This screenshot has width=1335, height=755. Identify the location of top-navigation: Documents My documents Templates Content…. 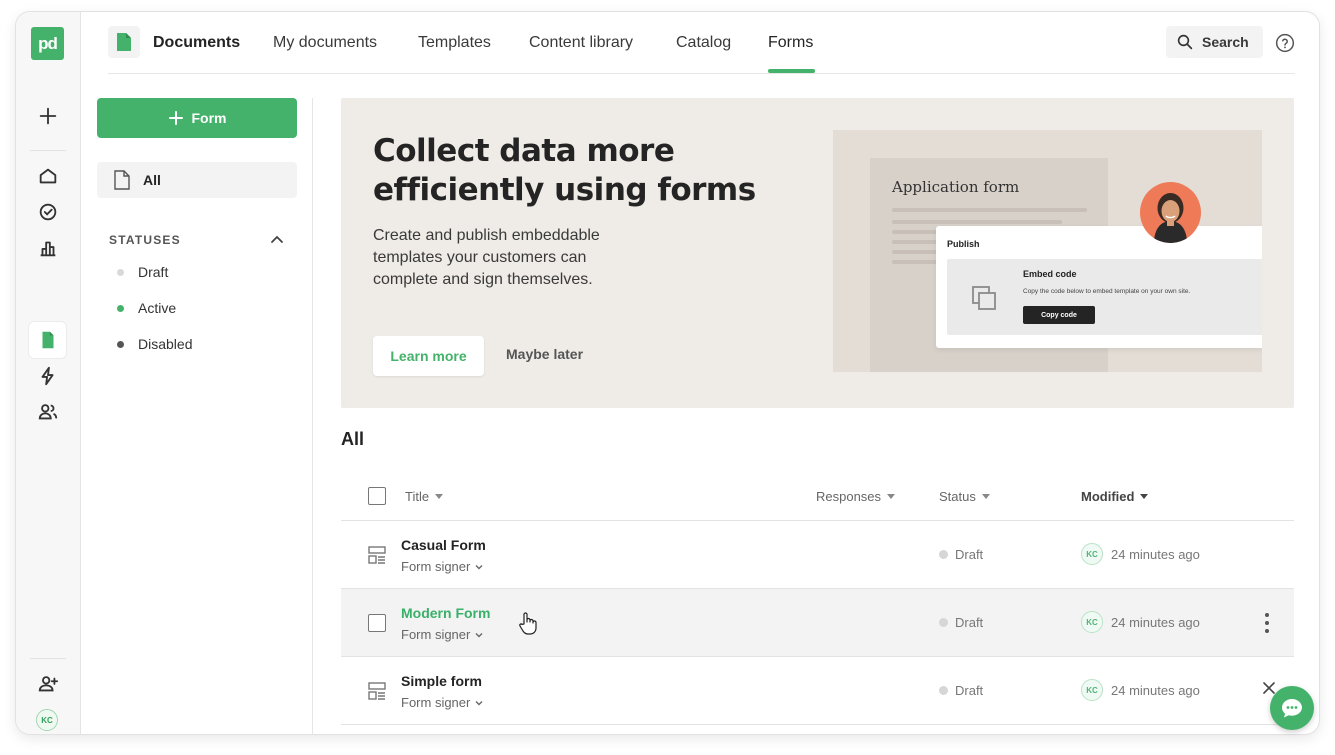
(701, 43).